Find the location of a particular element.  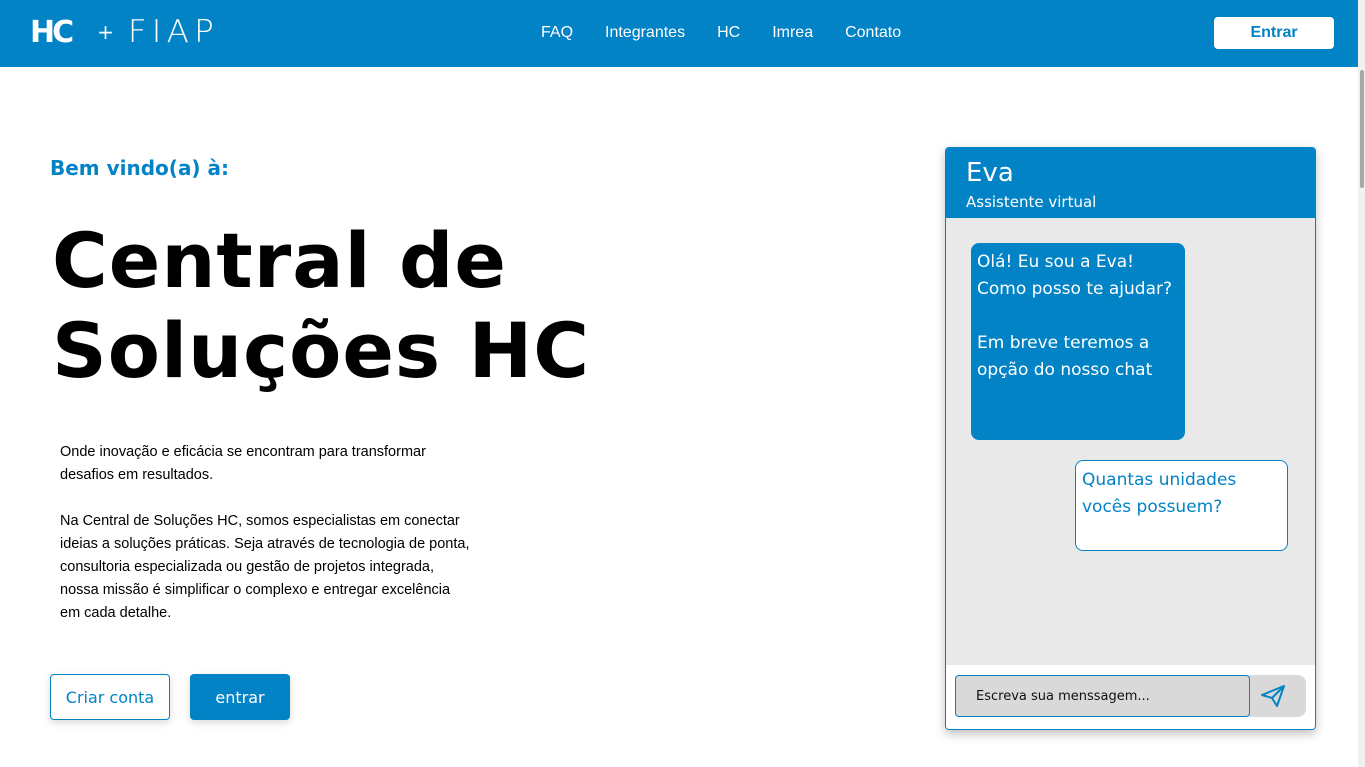

fiap-logo: FIAP is located at coordinates (173, 32).